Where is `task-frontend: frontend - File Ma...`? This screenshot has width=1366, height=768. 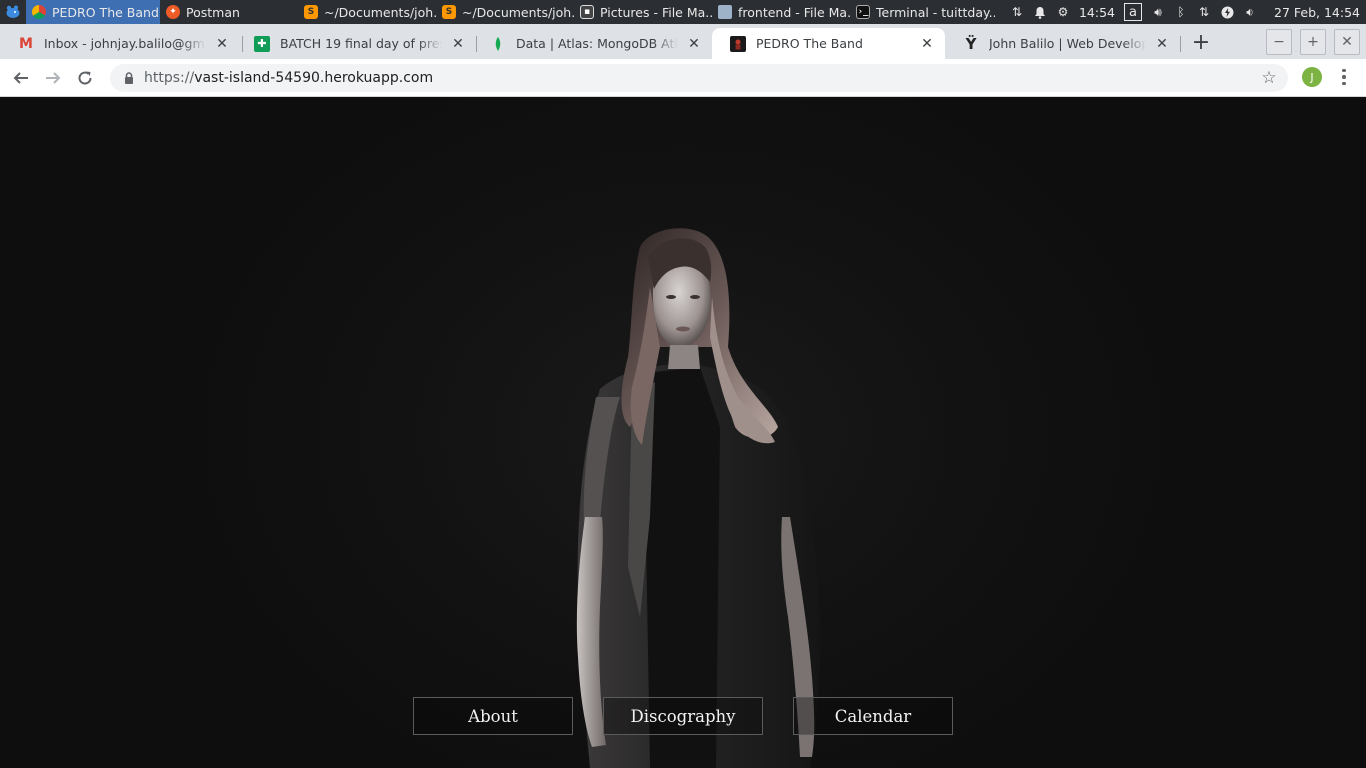
task-frontend: frontend - File Ma... is located at coordinates (781, 12).